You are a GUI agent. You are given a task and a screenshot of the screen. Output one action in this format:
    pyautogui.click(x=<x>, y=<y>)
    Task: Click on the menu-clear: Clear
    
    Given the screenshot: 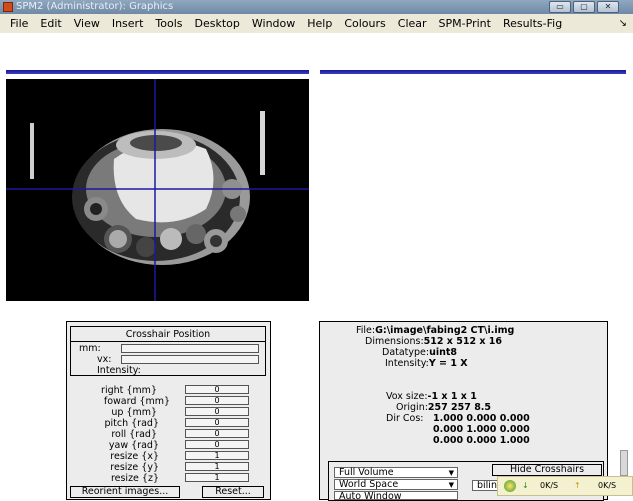 What is the action you would take?
    pyautogui.click(x=412, y=23)
    